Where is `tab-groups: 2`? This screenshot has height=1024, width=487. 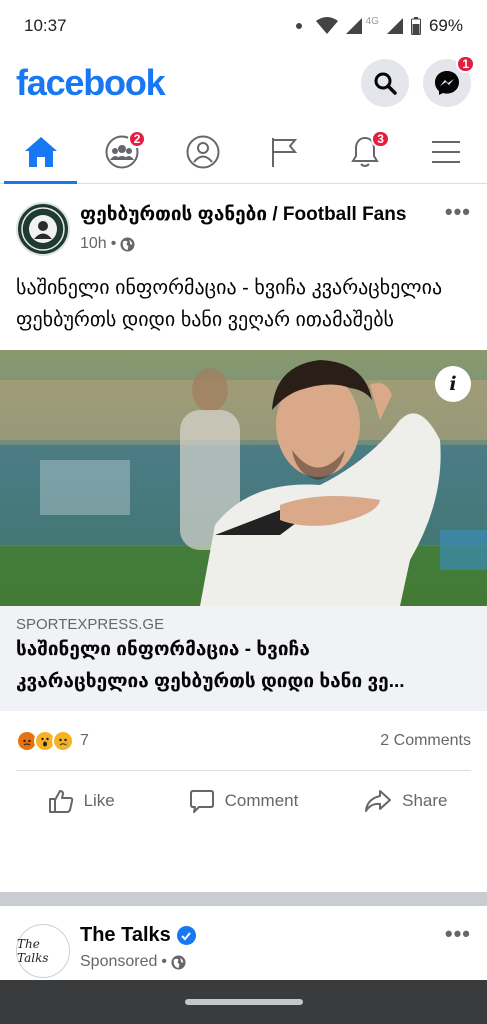 tab-groups: 2 is located at coordinates (121, 151).